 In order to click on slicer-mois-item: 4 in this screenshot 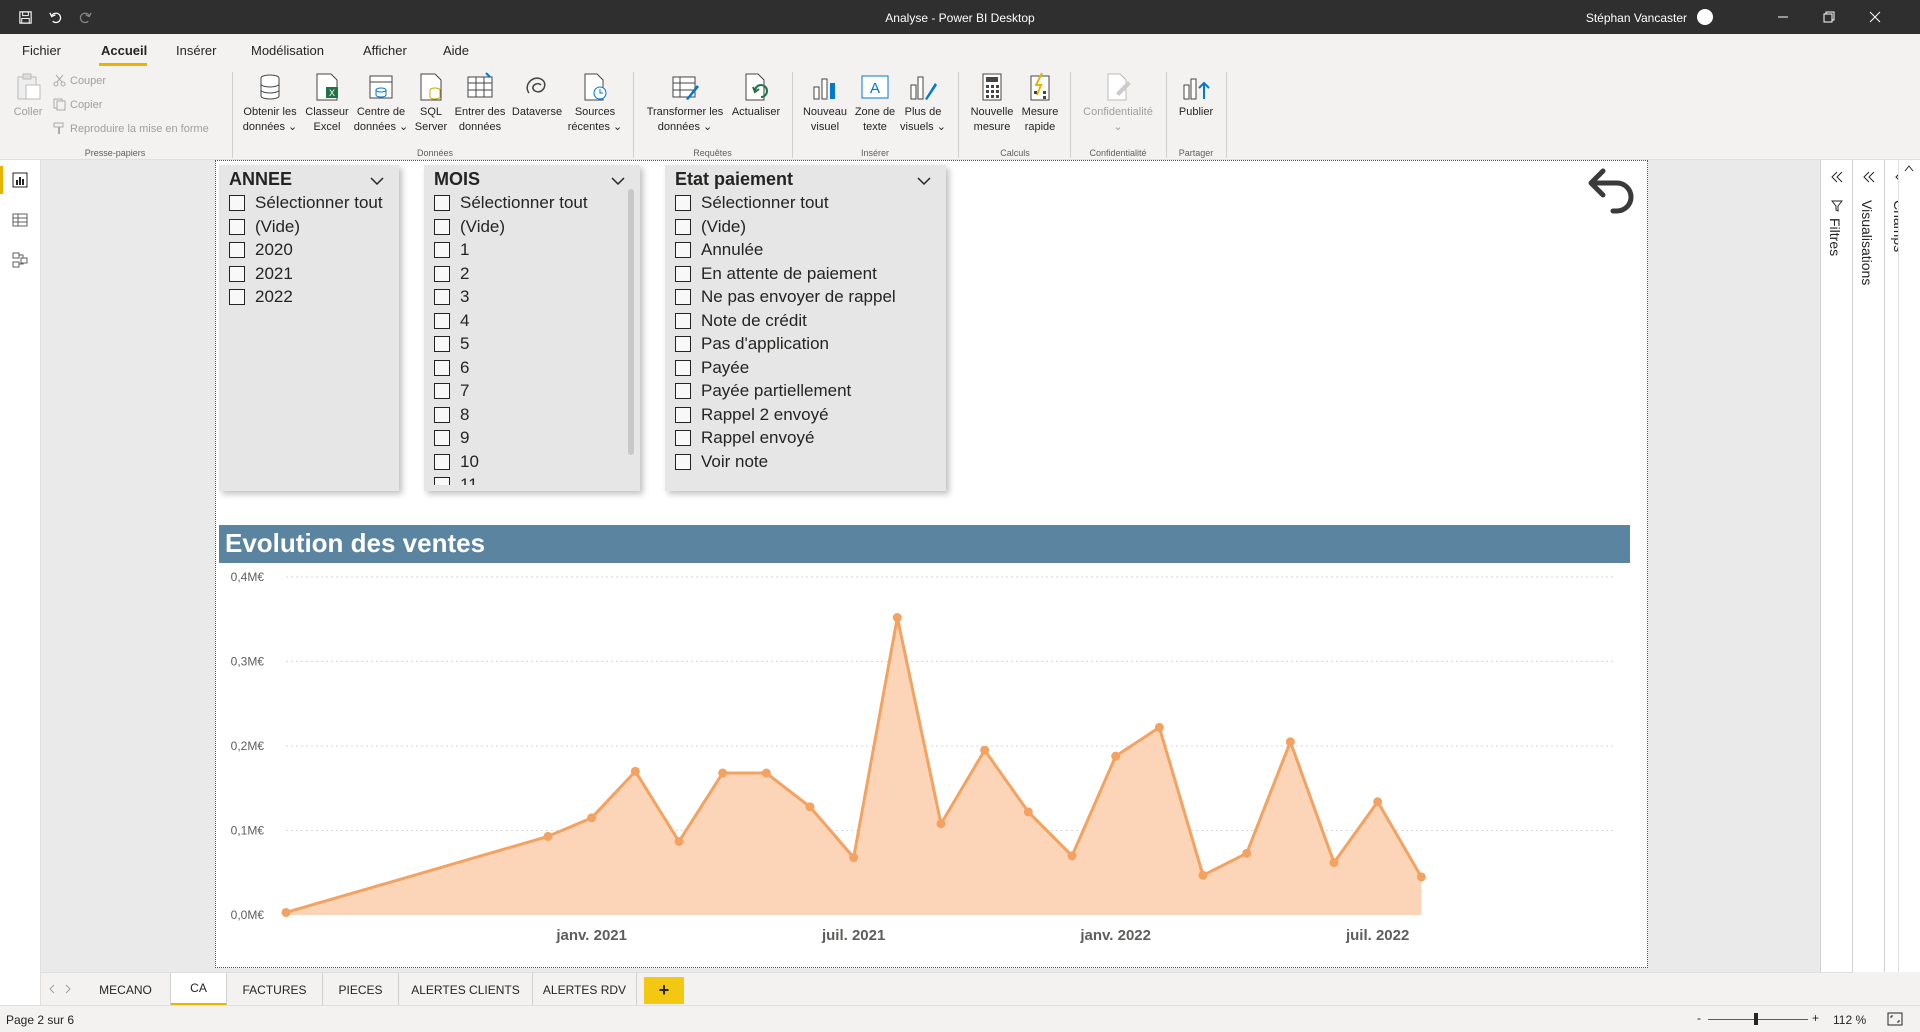, I will do `click(451, 321)`.